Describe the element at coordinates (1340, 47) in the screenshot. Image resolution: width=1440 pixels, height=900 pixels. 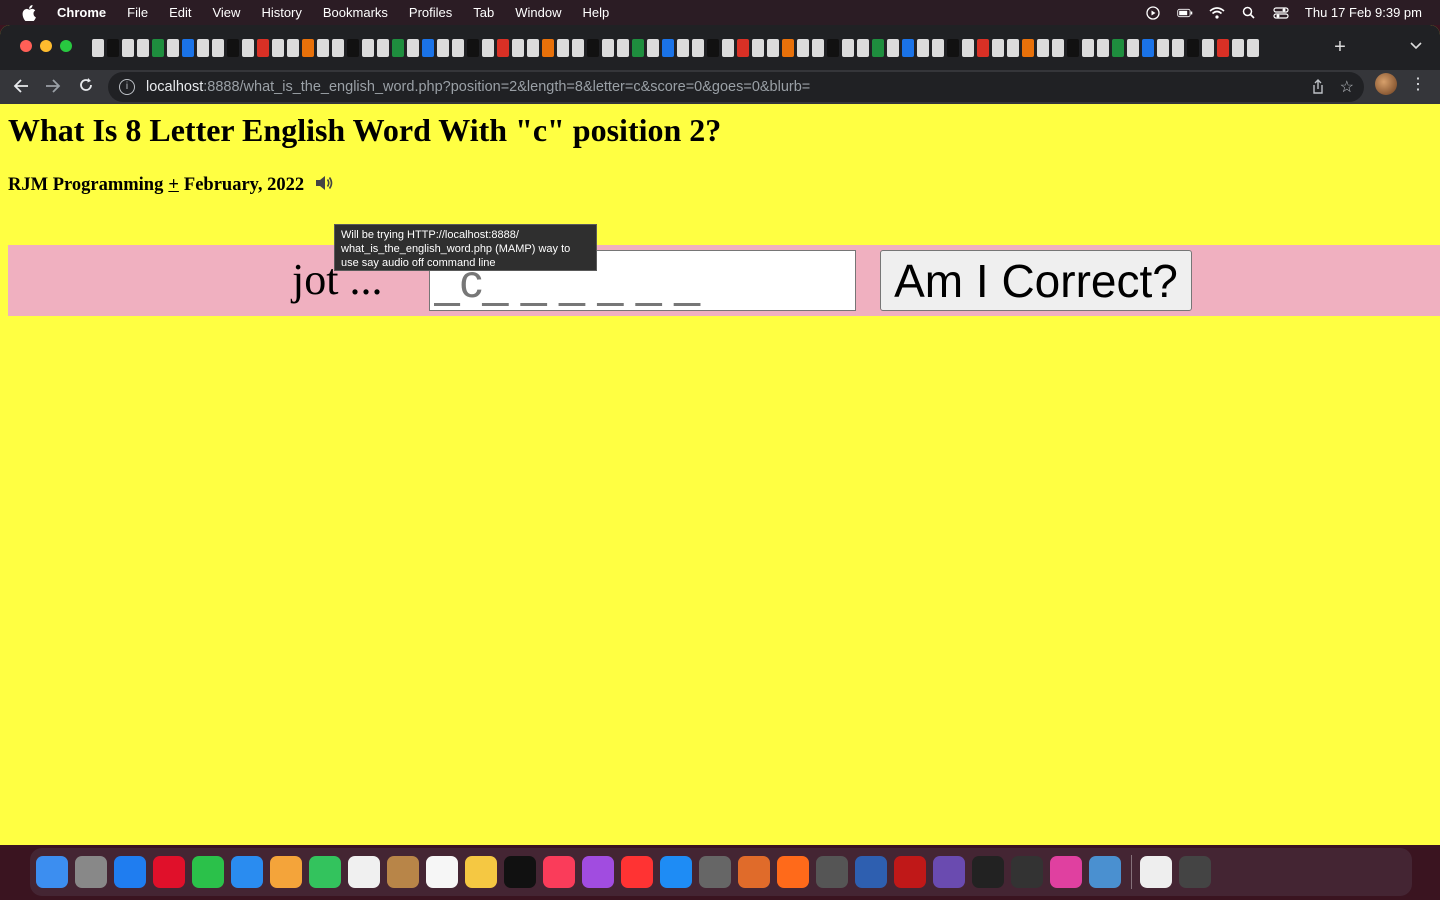
I see `new-tab-button: +` at that location.